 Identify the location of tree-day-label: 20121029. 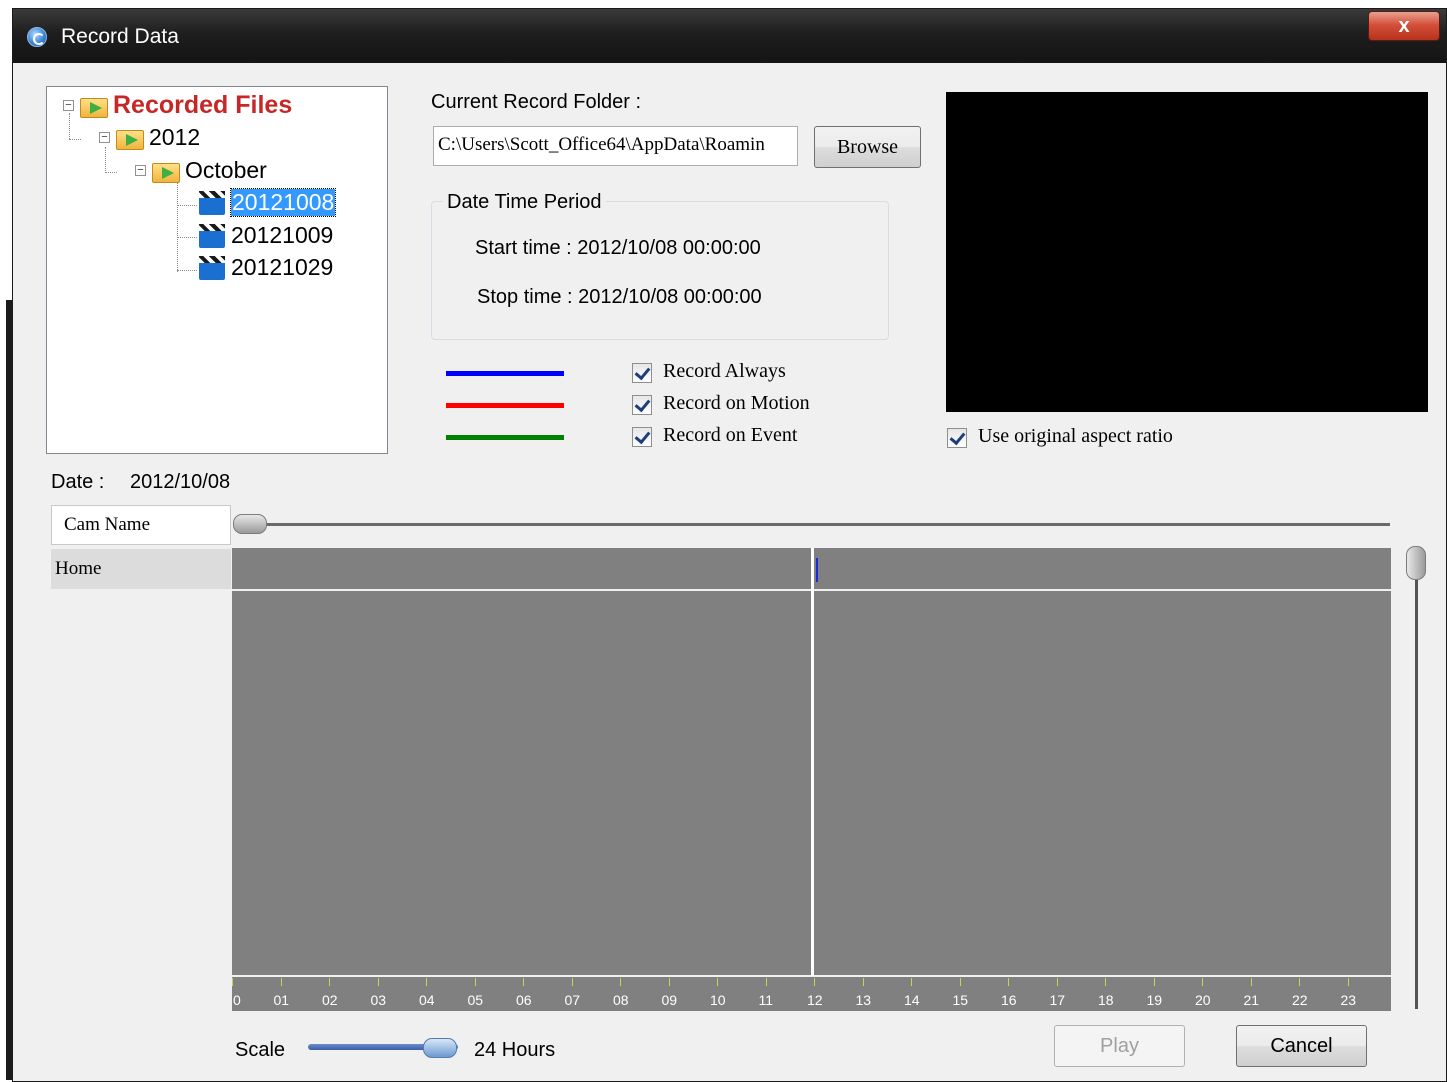
(282, 267).